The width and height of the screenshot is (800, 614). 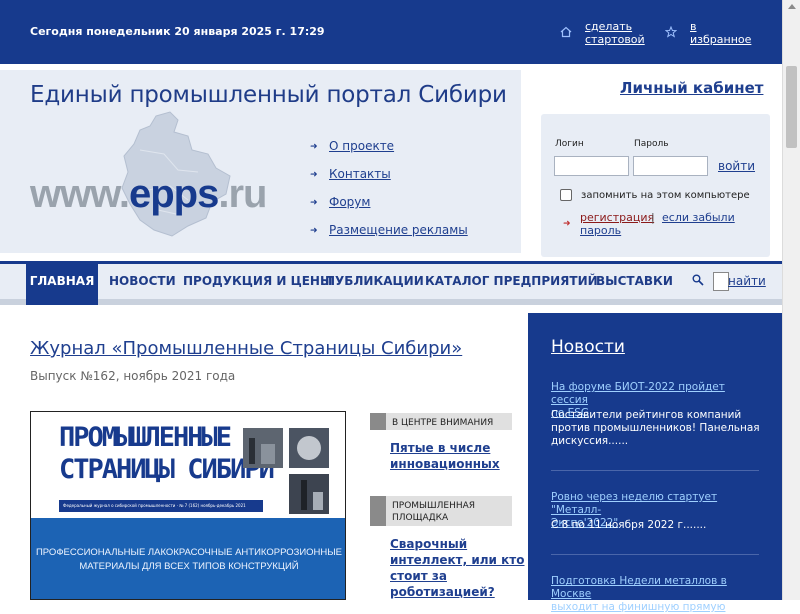 I want to click on news-title-link: Новости, so click(x=588, y=347).